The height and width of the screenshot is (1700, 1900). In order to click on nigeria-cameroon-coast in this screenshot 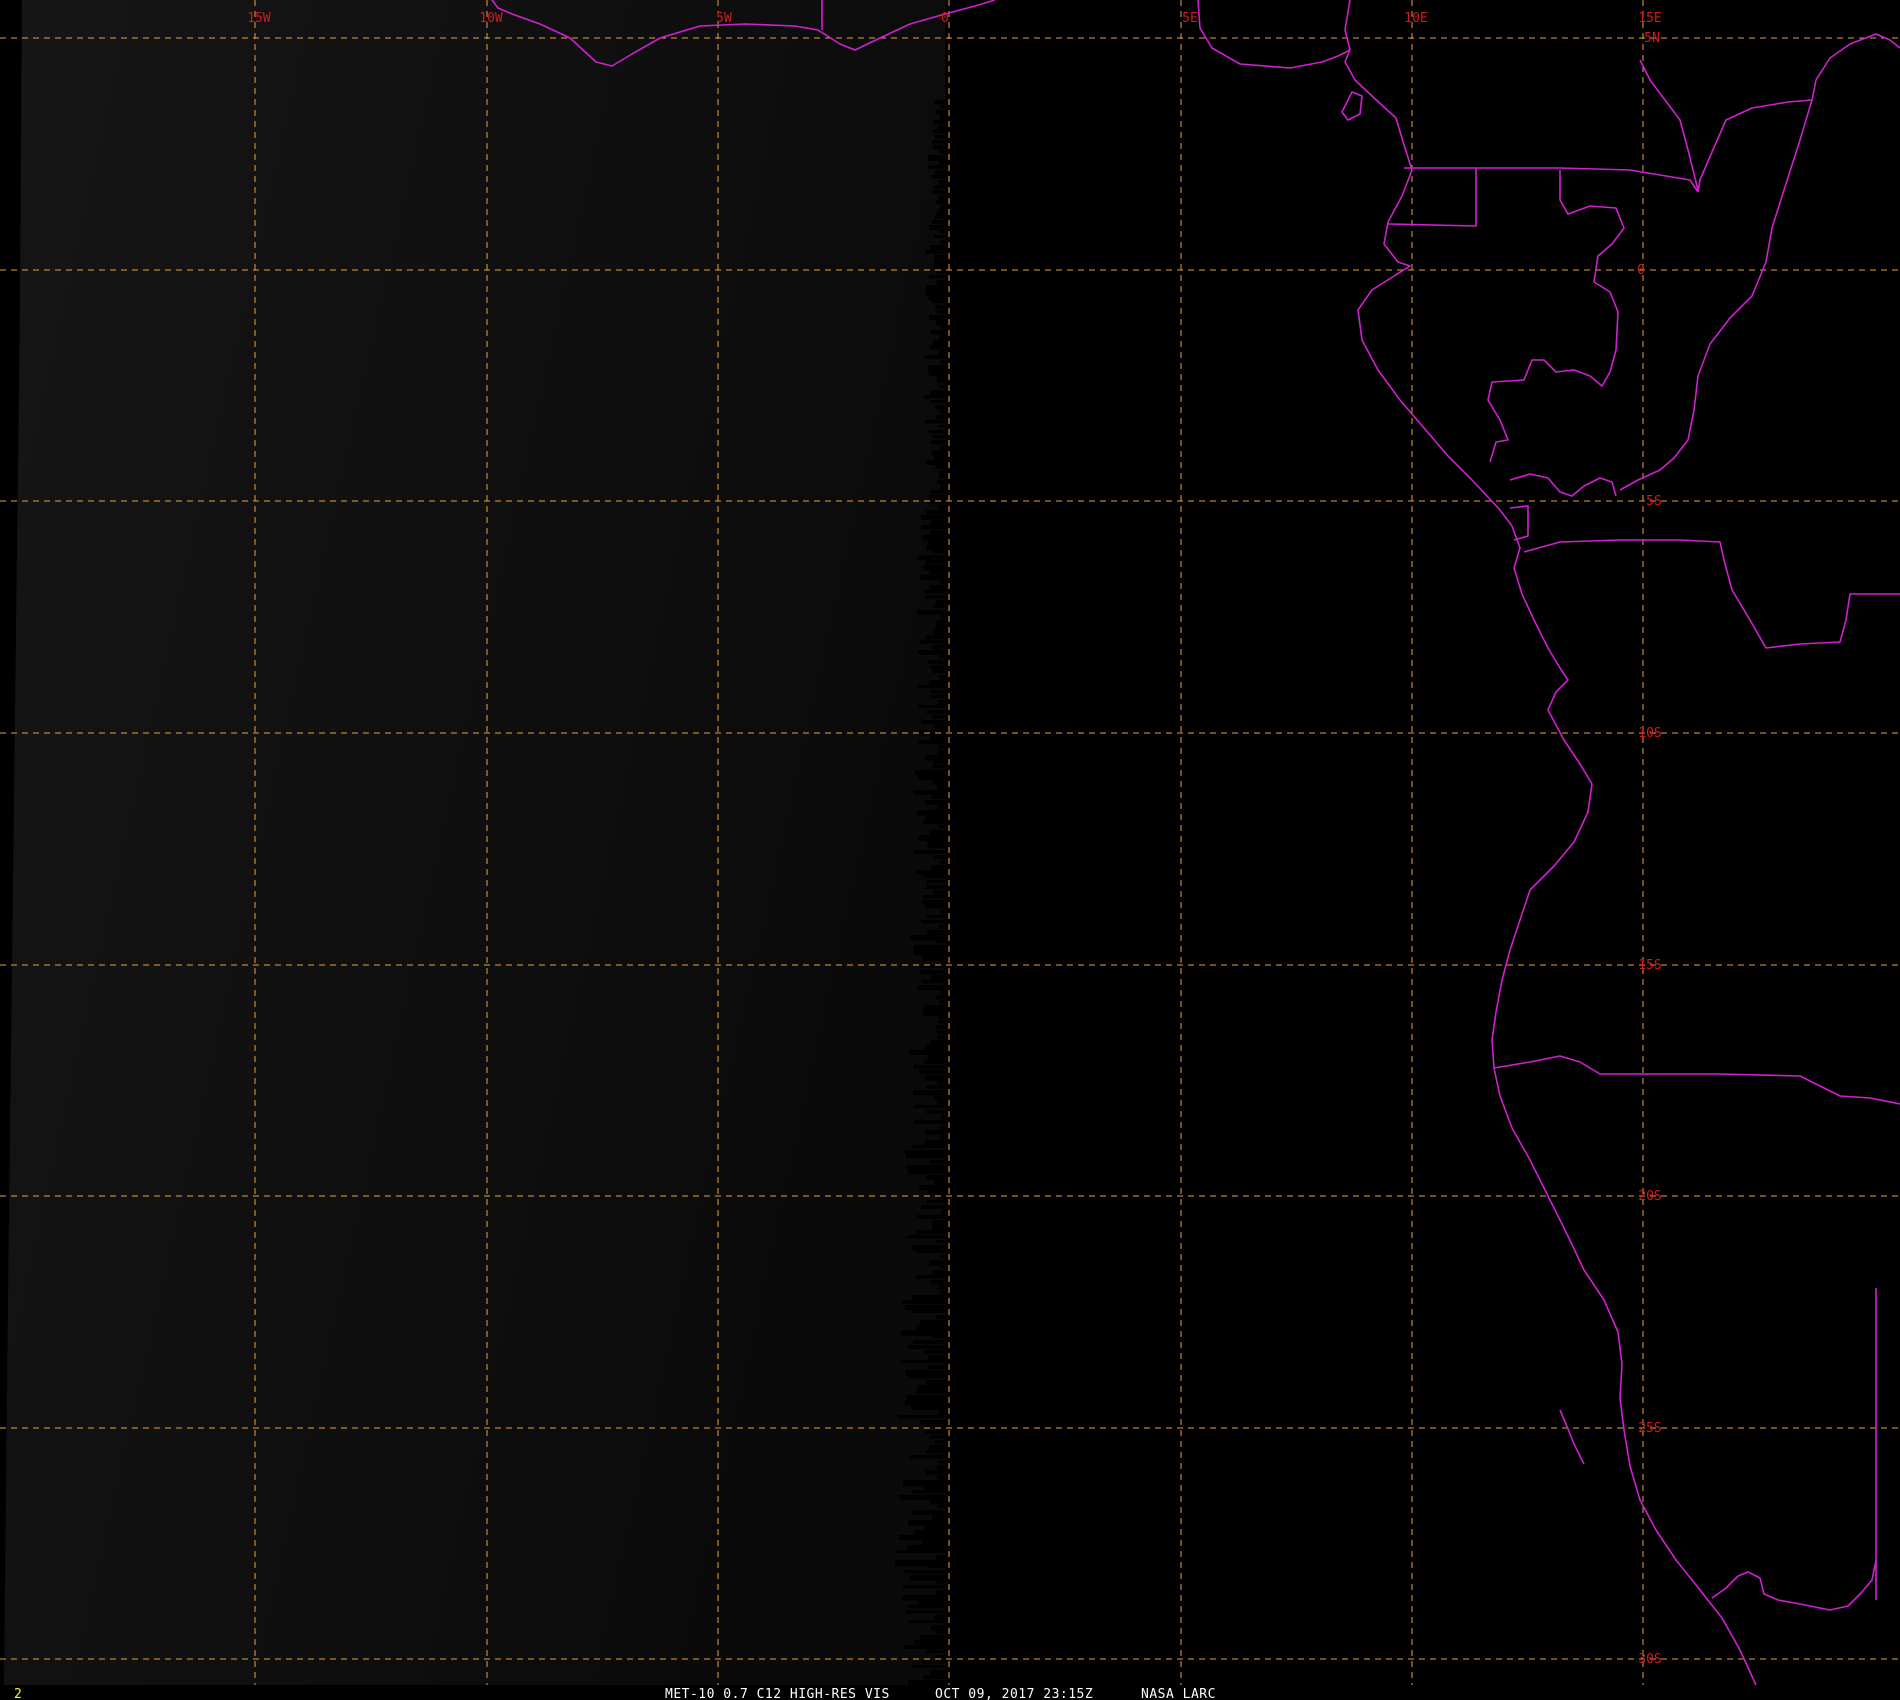, I will do `click(1274, 34)`.